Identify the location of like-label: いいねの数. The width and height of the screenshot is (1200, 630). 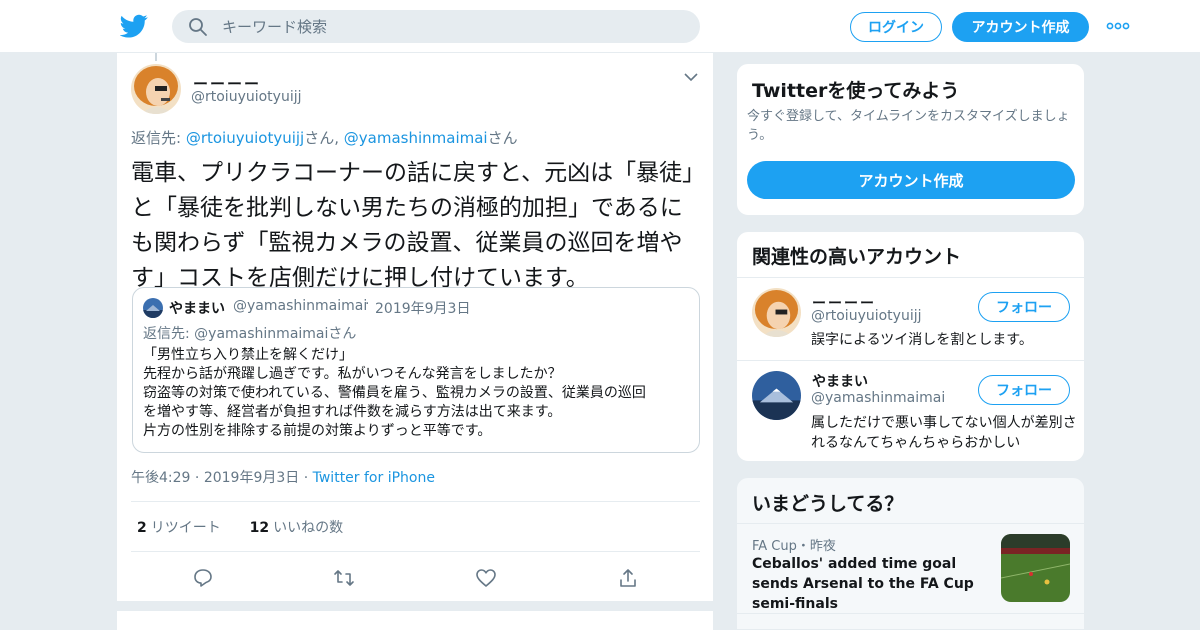
(308, 528).